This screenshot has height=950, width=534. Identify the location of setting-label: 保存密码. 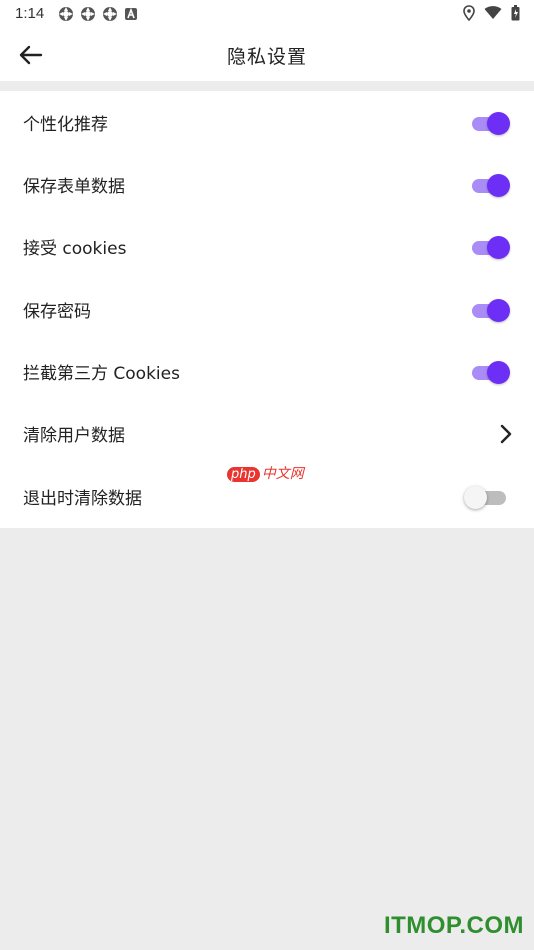
(57, 312).